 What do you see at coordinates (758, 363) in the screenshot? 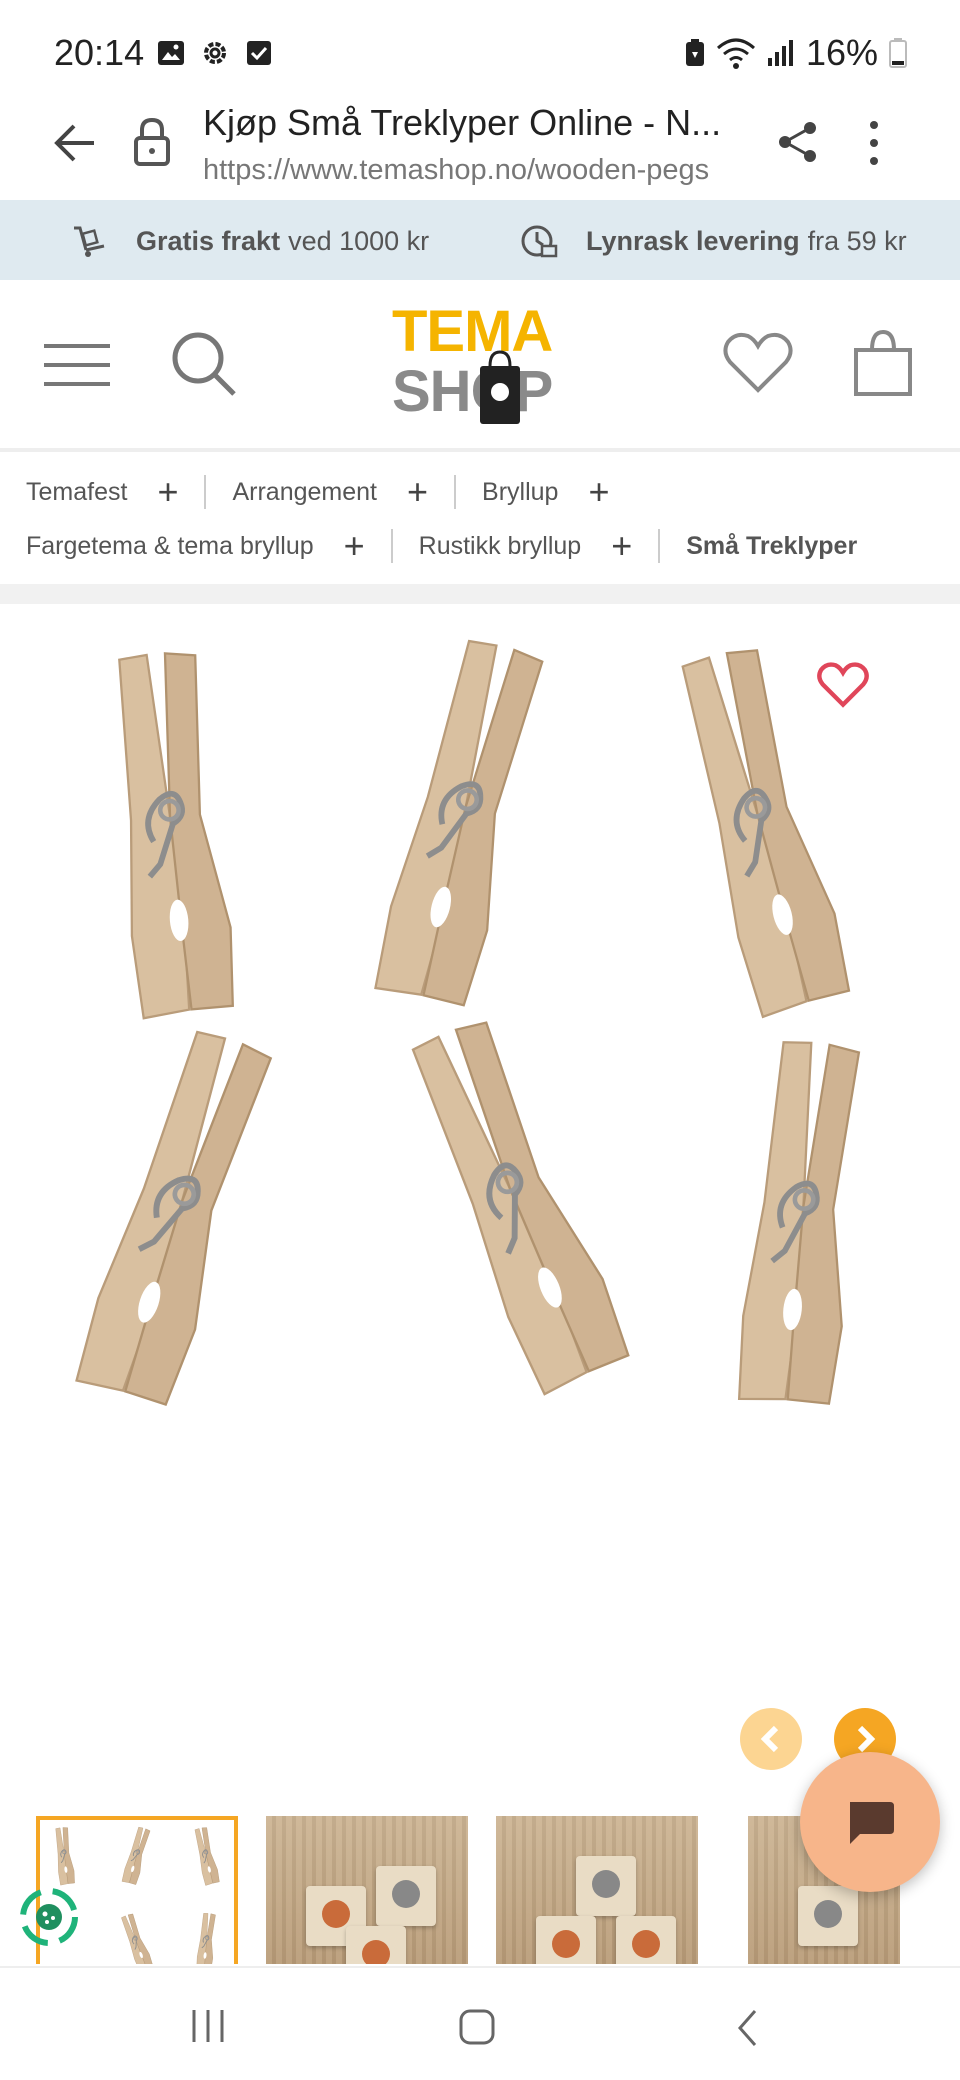
I see `heart-icon` at bounding box center [758, 363].